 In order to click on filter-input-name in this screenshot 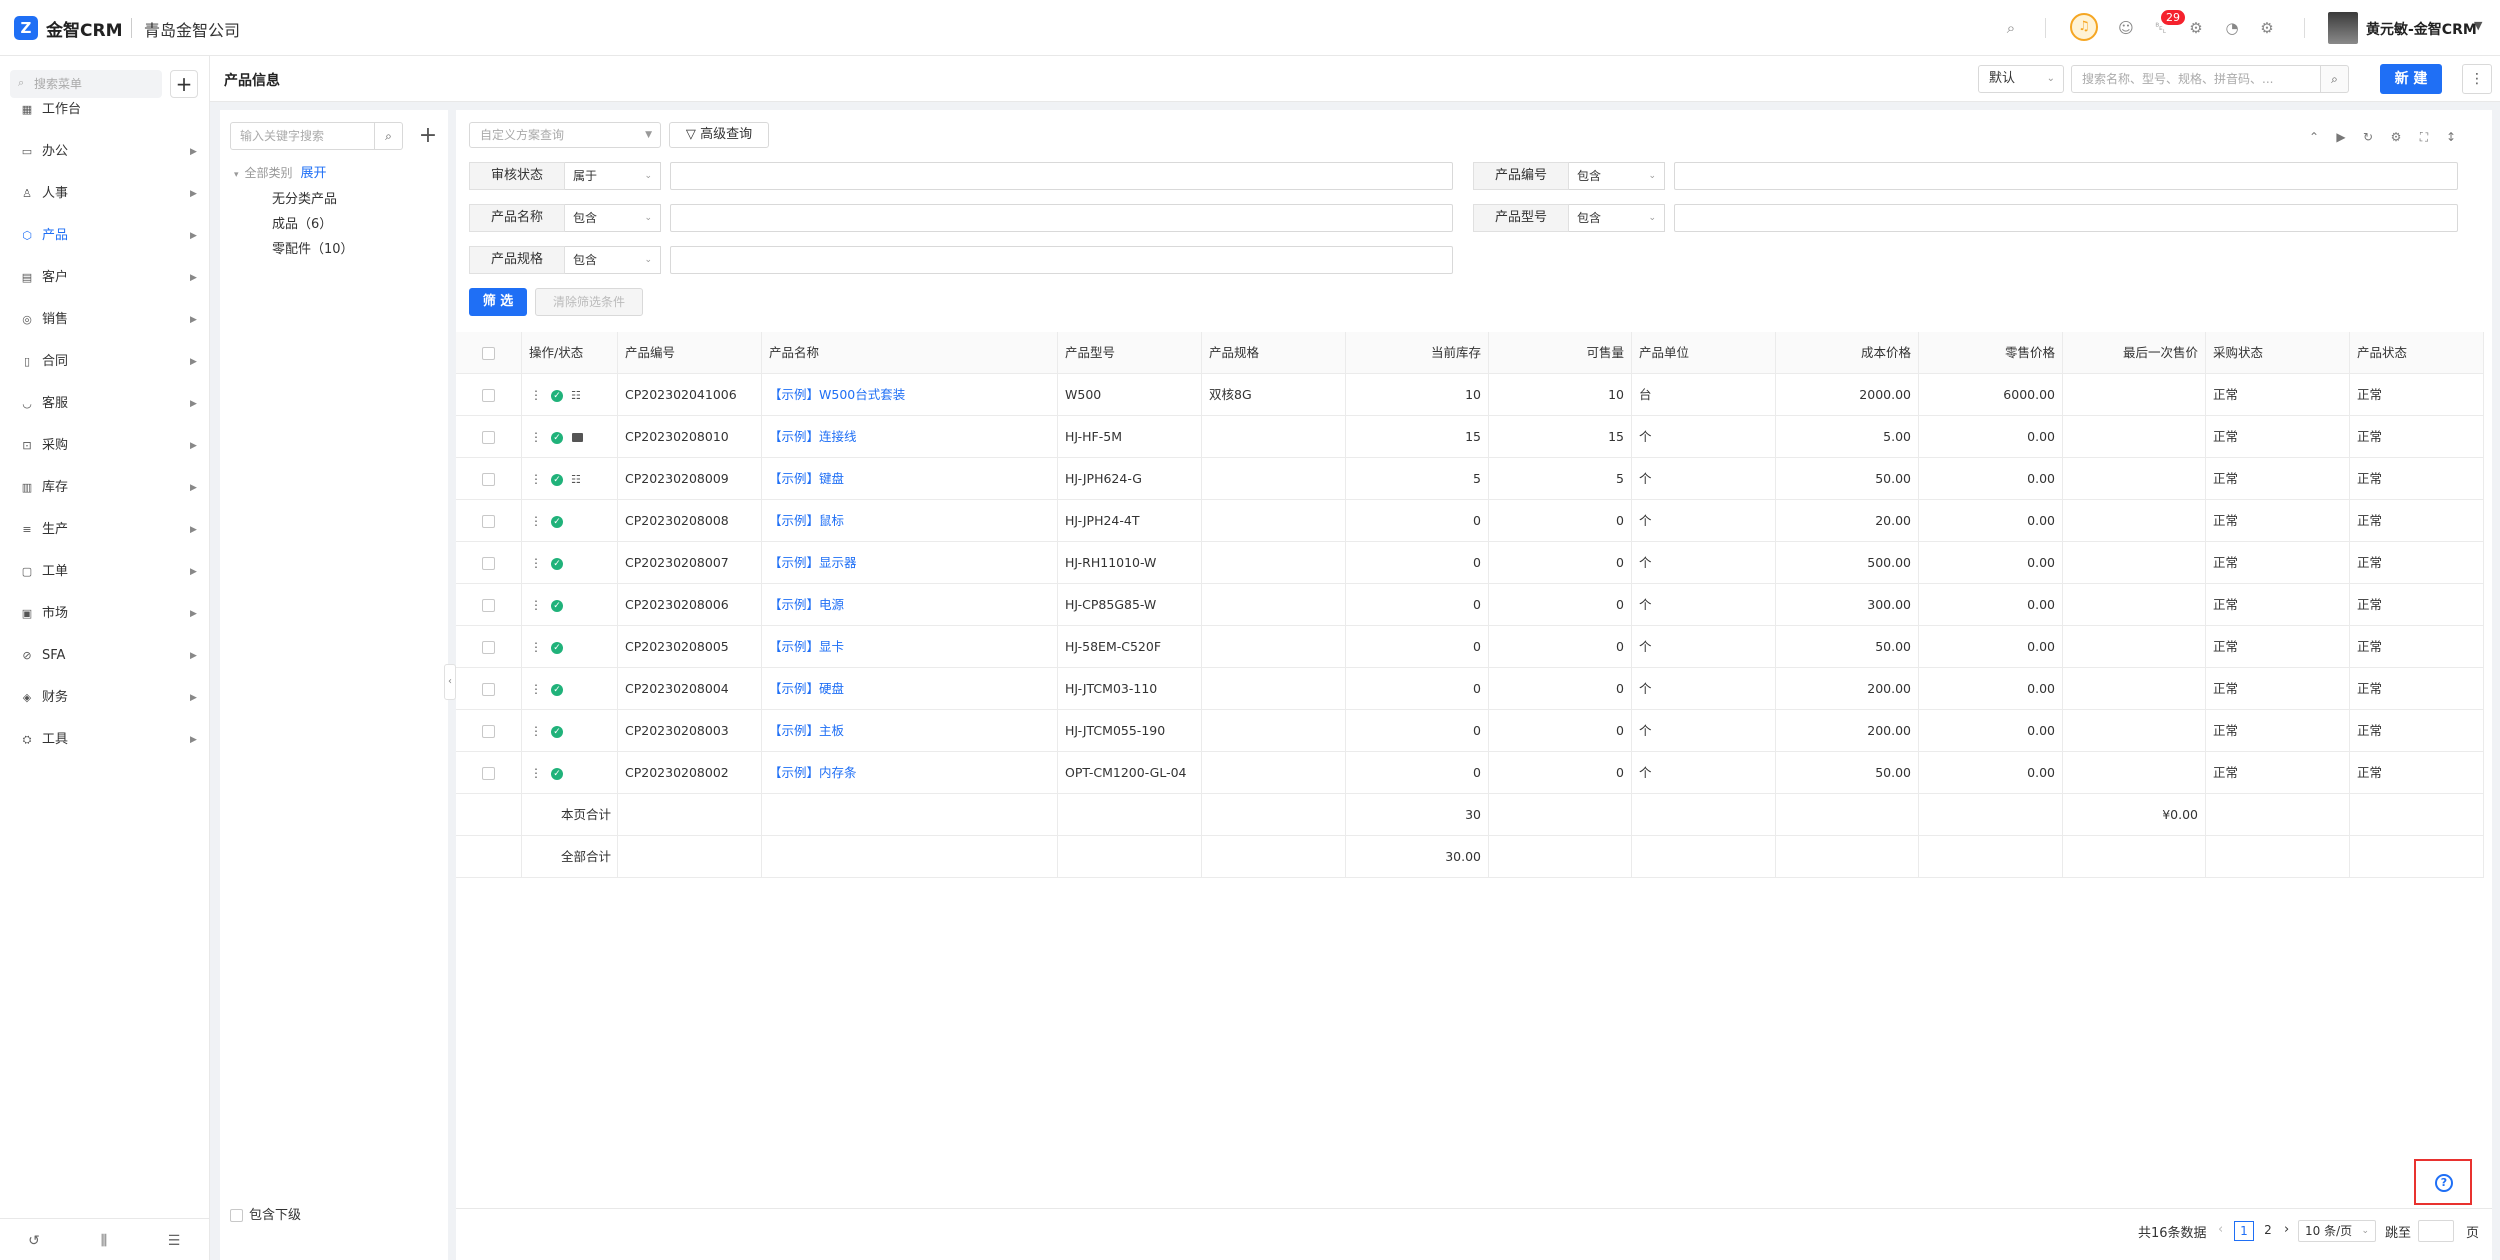, I will do `click(1061, 218)`.